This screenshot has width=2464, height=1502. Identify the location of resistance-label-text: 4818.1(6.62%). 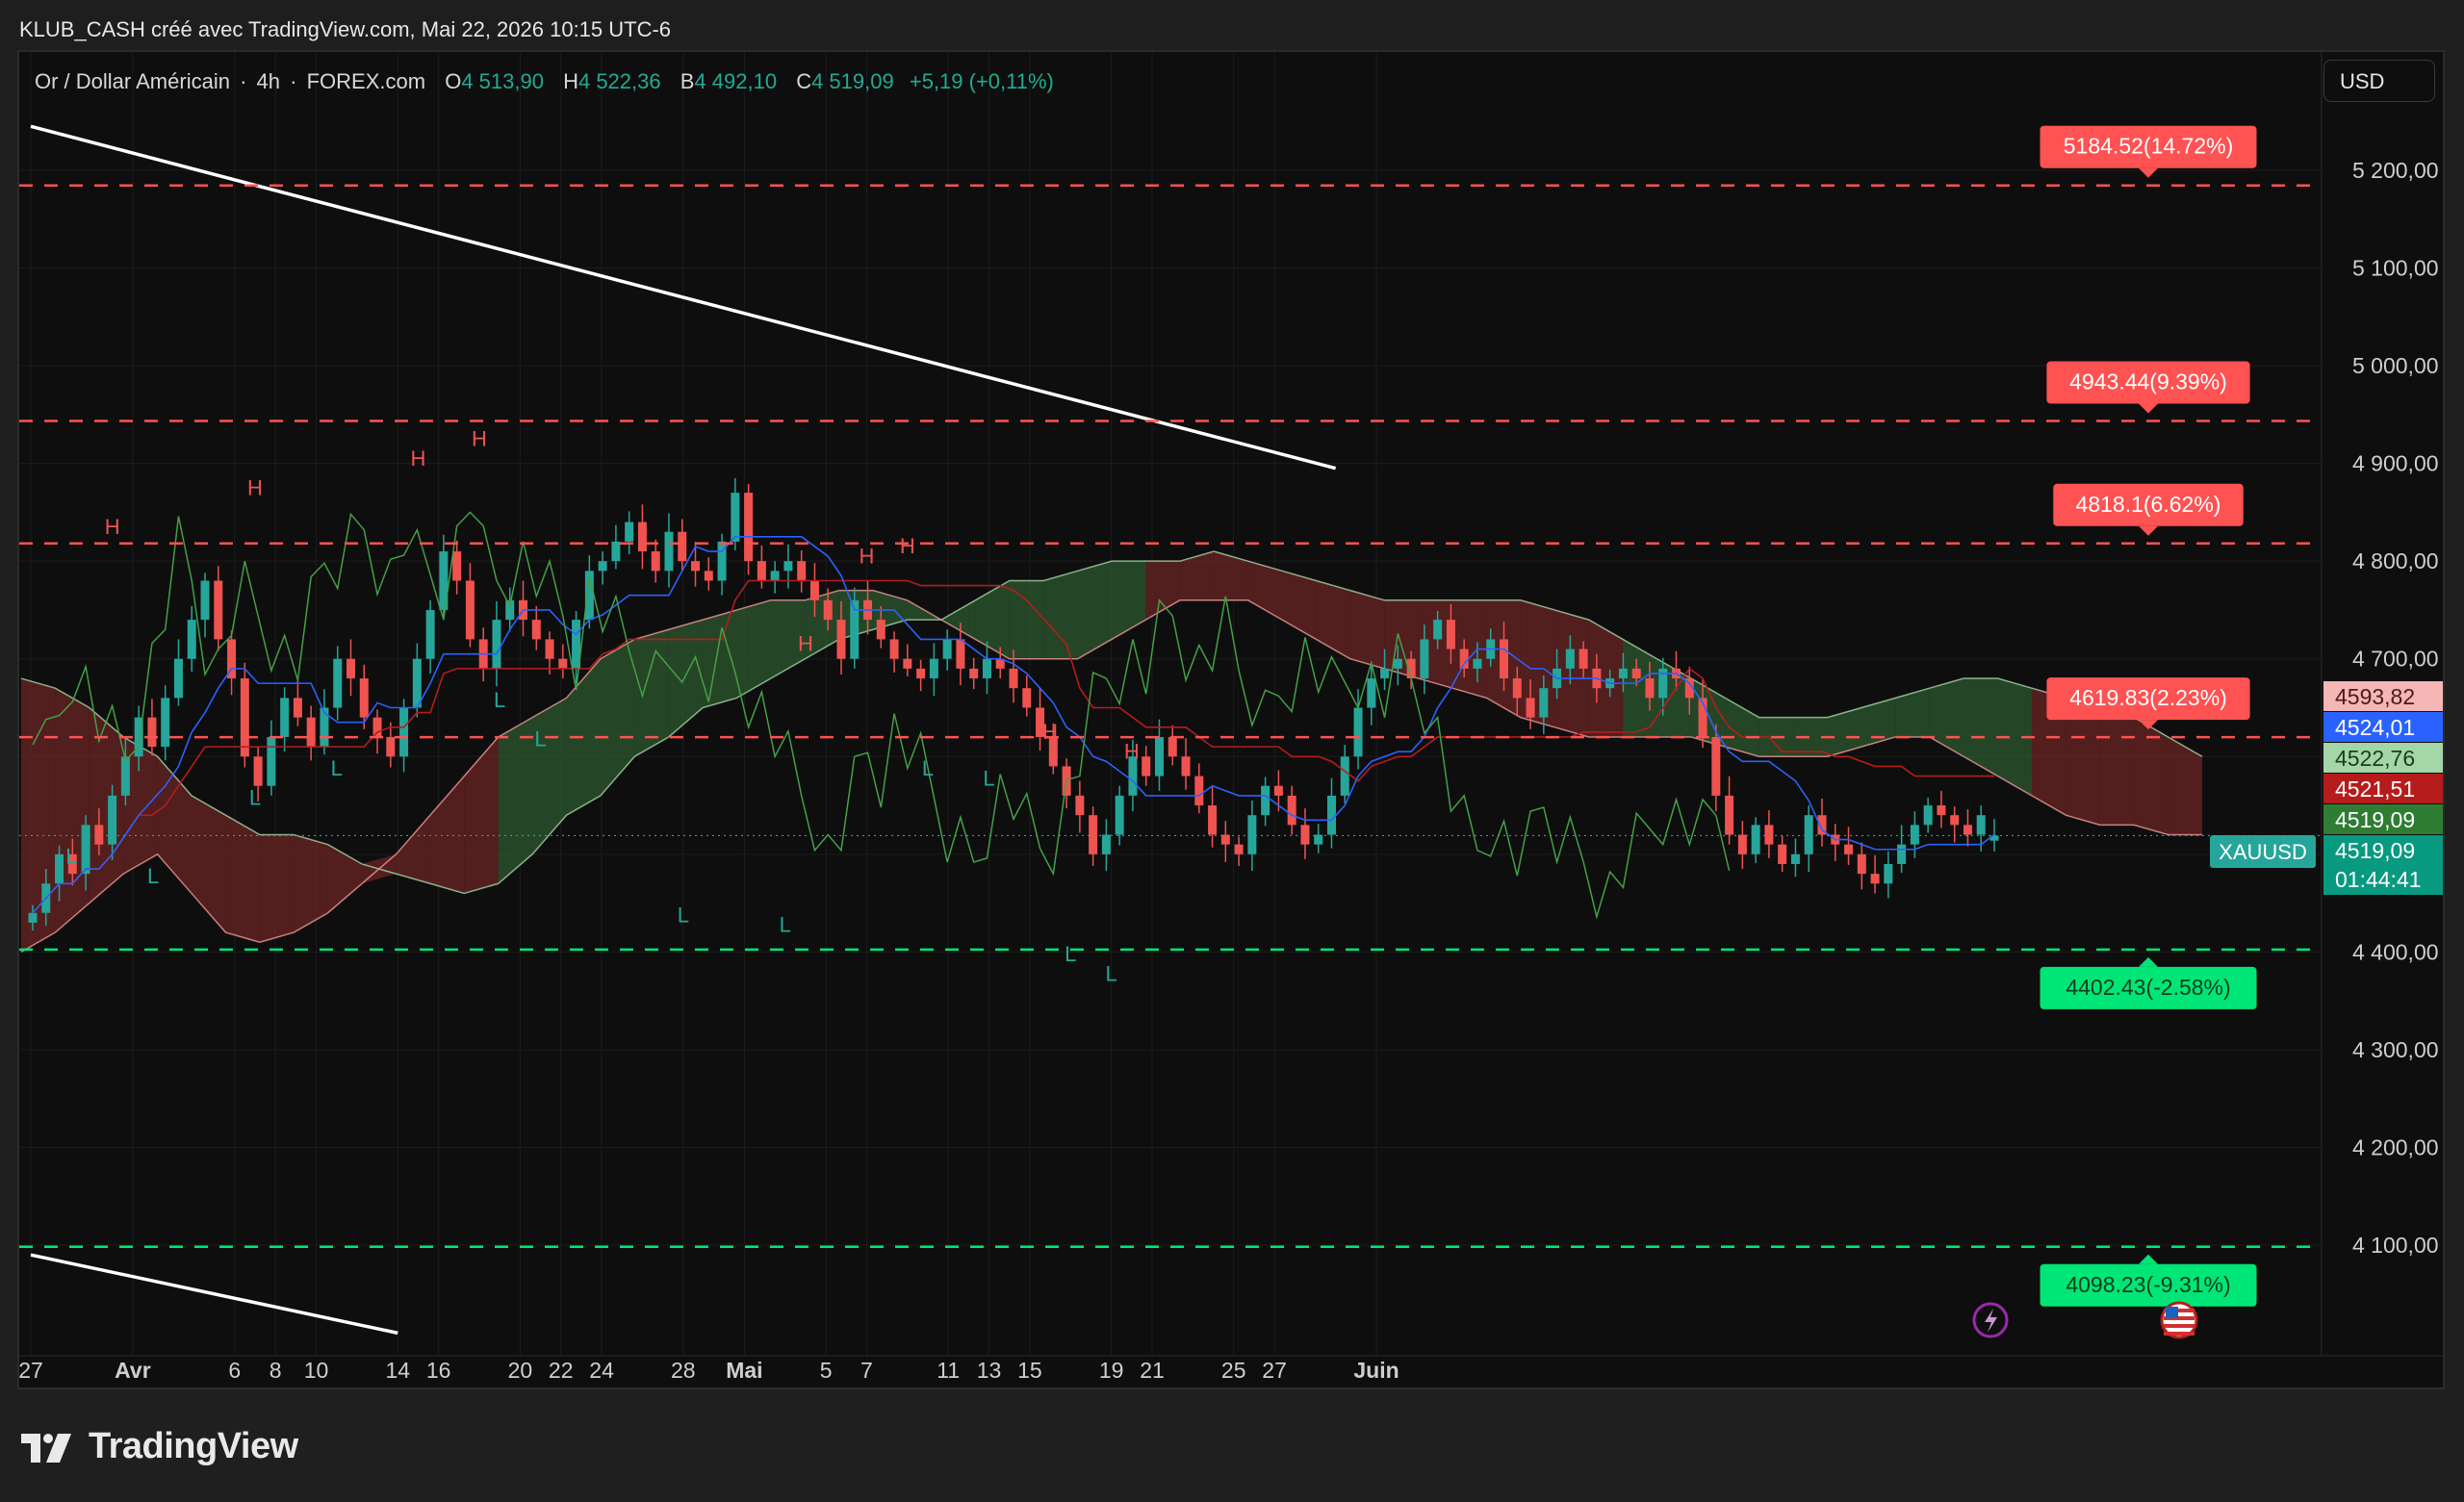
(2148, 505).